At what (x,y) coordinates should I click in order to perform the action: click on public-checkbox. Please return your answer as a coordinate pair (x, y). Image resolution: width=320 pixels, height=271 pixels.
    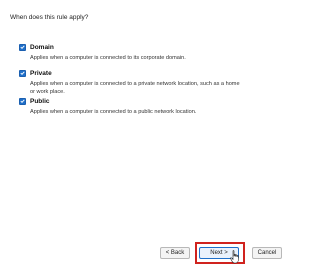
    Looking at the image, I should click on (22, 101).